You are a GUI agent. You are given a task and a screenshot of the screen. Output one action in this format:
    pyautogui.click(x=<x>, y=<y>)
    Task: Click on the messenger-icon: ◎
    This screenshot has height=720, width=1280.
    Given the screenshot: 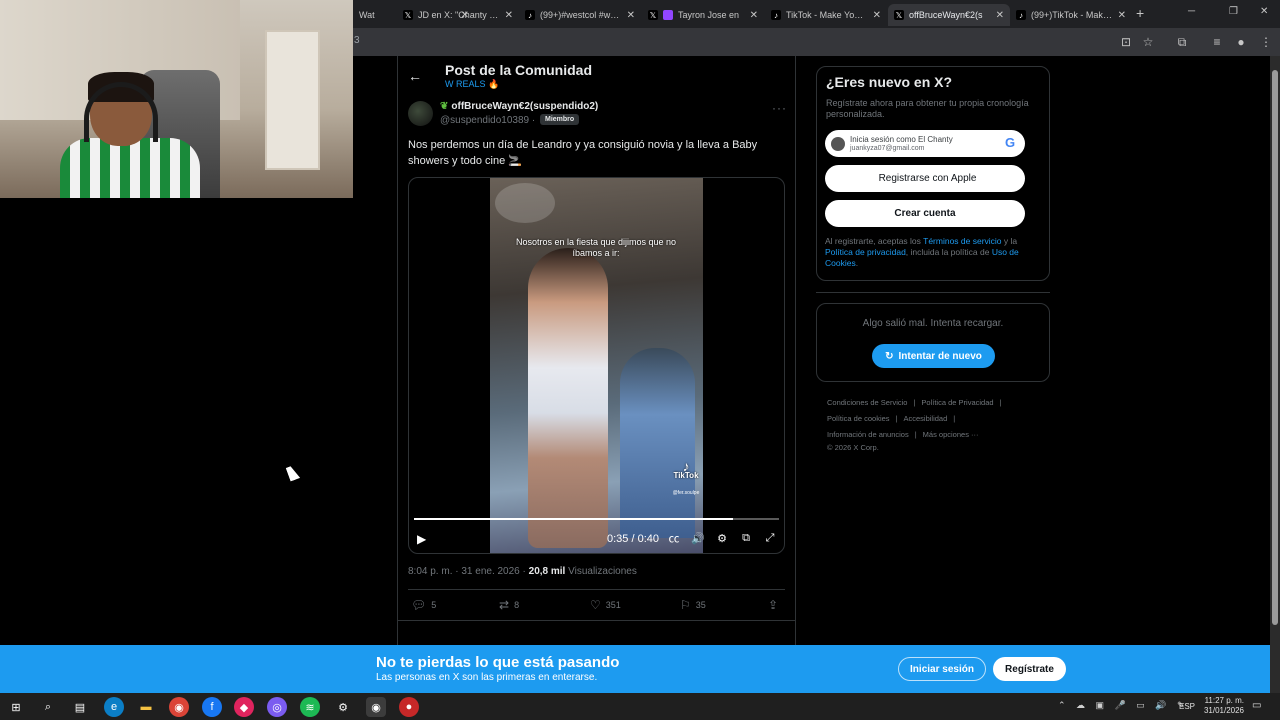 What is the action you would take?
    pyautogui.click(x=277, y=707)
    